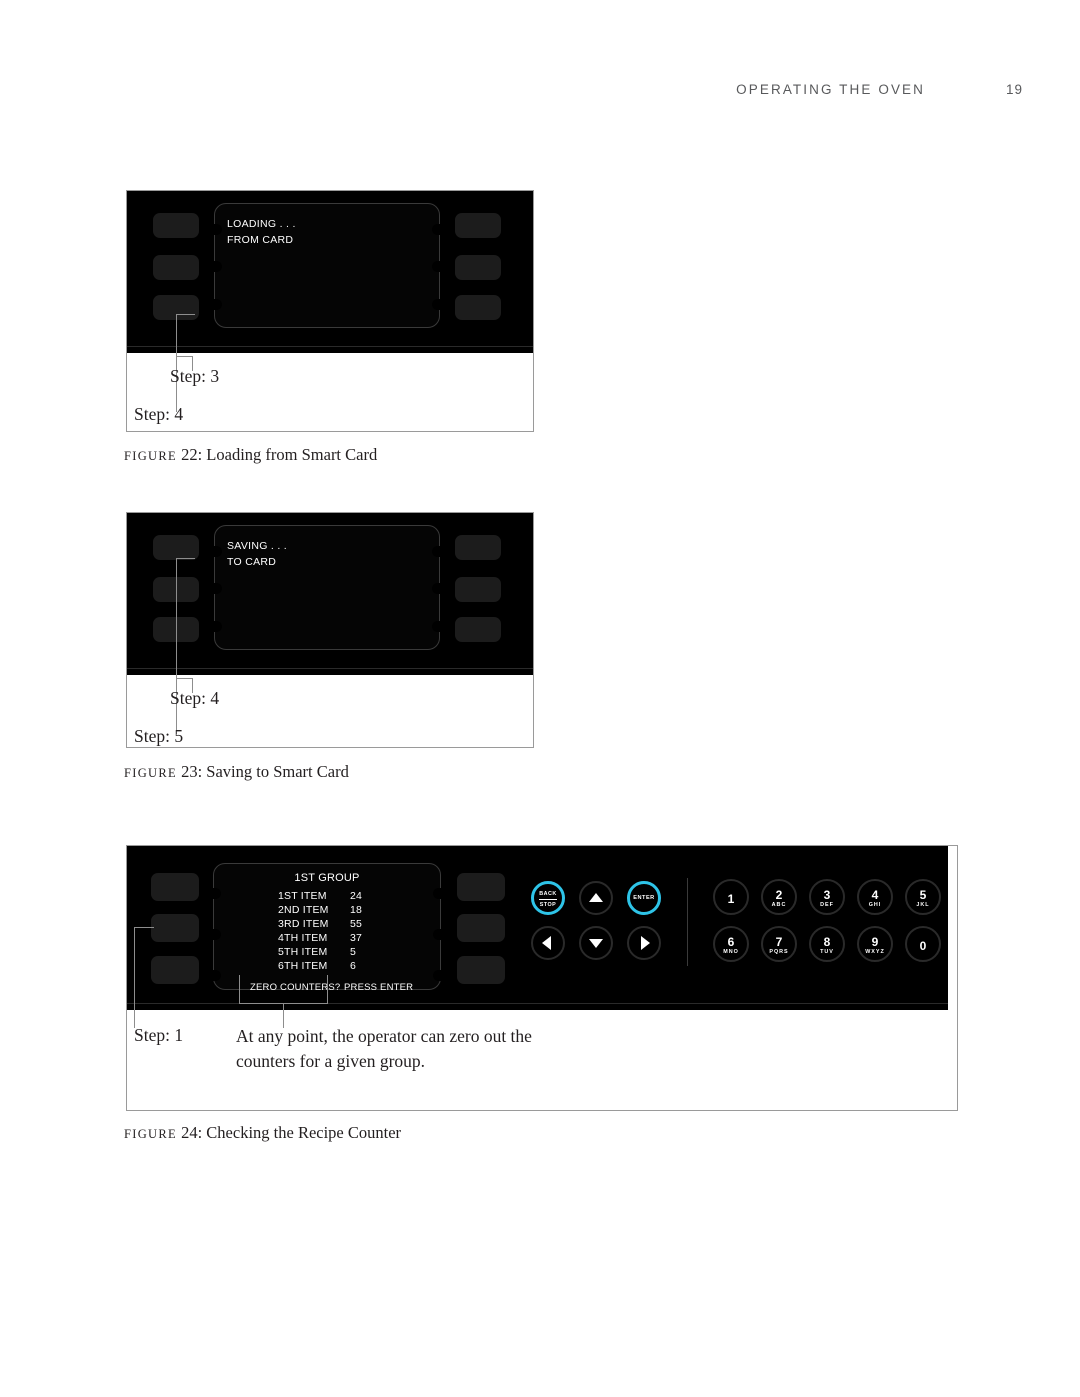 Image resolution: width=1080 pixels, height=1397 pixels. I want to click on counter-value: 18, so click(356, 910).